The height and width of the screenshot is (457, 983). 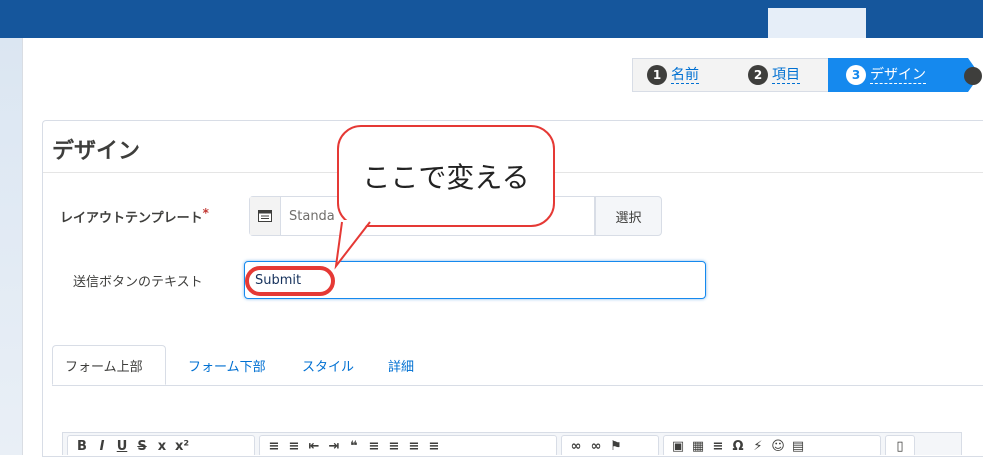 What do you see at coordinates (616, 446) in the screenshot?
I see `anchor-icon: ⚑` at bounding box center [616, 446].